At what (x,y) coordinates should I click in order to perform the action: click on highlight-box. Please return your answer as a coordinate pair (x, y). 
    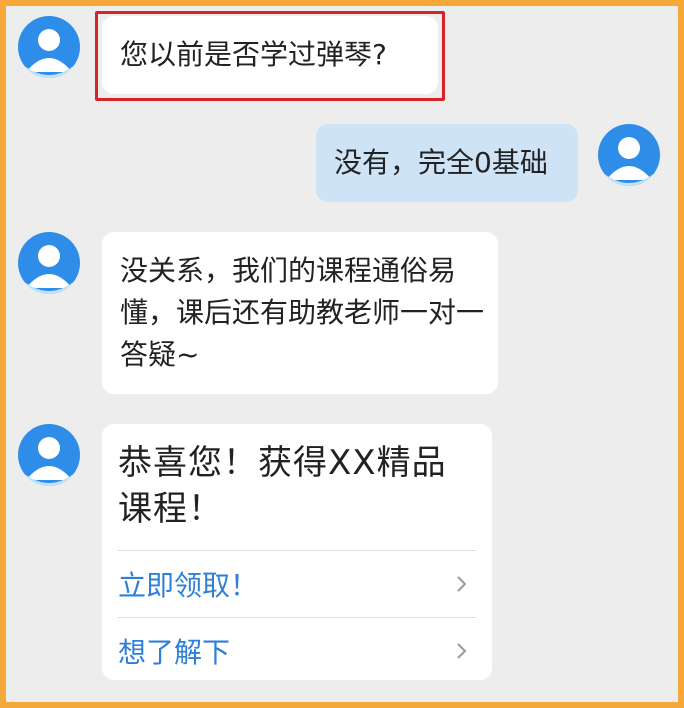
    Looking at the image, I should click on (270, 56).